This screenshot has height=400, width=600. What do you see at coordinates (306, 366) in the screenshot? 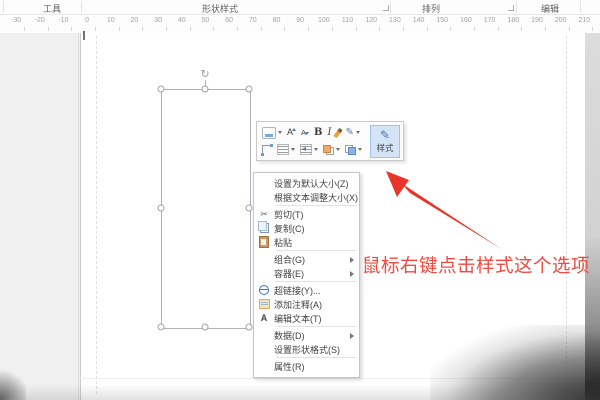
I see `menu-item: 属性(R)` at bounding box center [306, 366].